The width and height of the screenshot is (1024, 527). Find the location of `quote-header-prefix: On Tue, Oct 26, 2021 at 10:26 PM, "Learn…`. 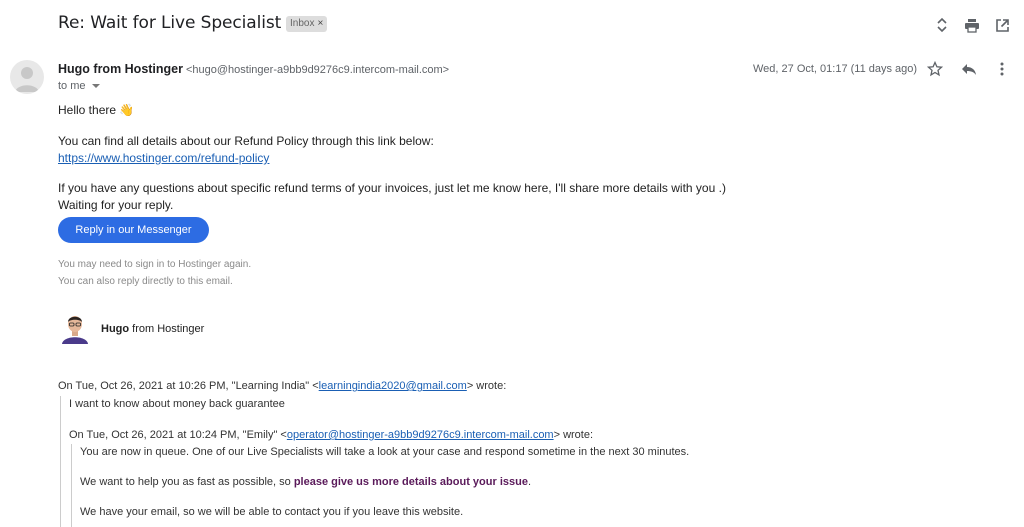

quote-header-prefix: On Tue, Oct 26, 2021 at 10:26 PM, "Learn… is located at coordinates (188, 386).